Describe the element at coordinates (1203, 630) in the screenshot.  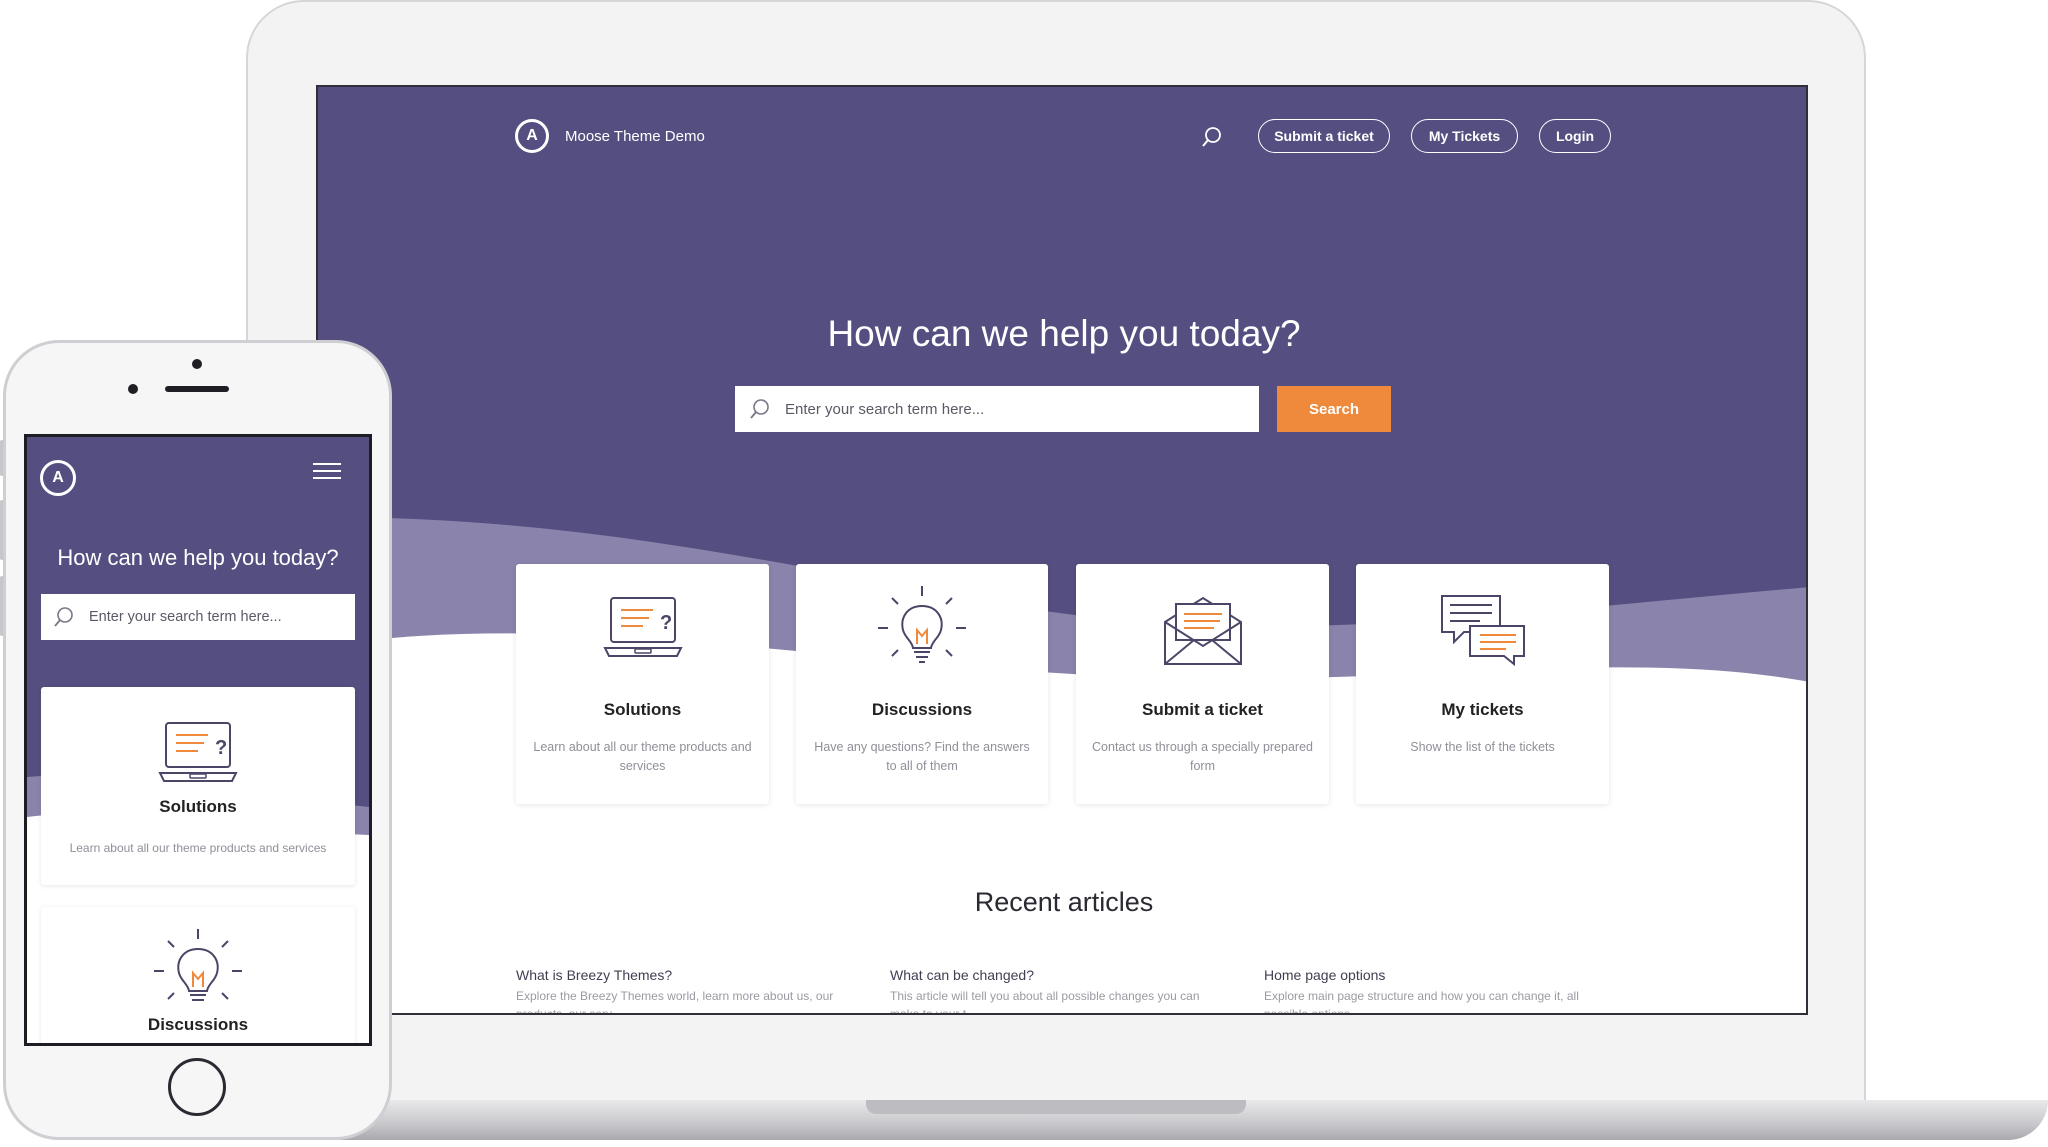
I see `envelope-icon` at that location.